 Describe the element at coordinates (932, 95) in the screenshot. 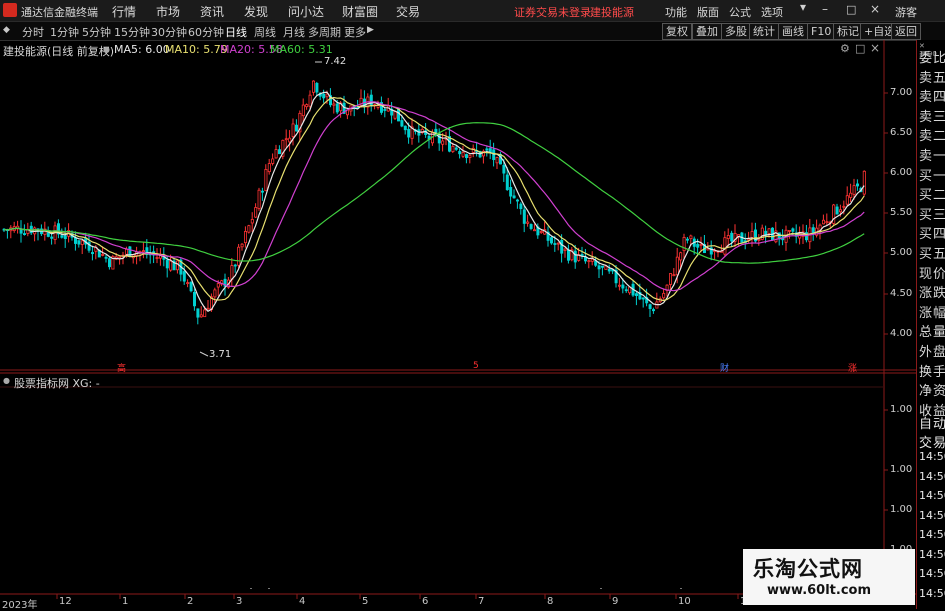

I see `panel-item: 卖四` at that location.